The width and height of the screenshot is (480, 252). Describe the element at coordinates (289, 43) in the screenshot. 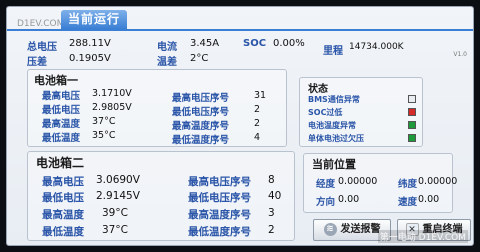

I see `soc-value: 0.00%` at that location.